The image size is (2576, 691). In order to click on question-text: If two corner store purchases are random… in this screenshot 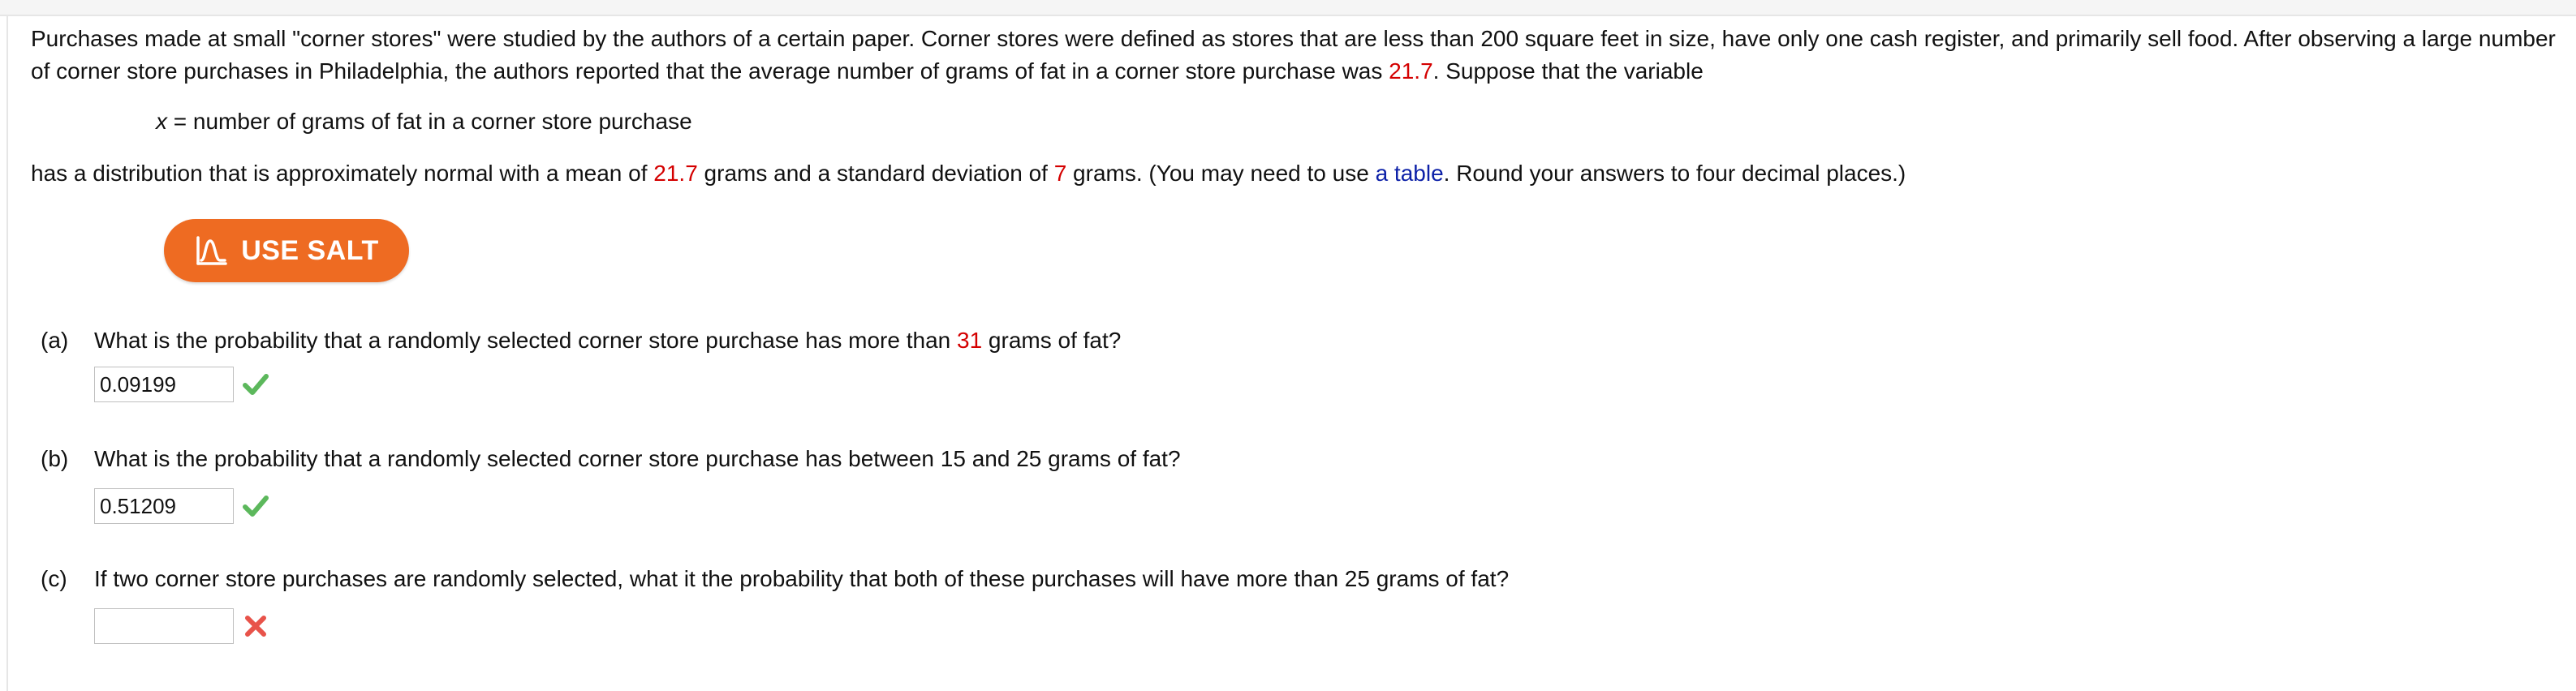, I will do `click(802, 578)`.